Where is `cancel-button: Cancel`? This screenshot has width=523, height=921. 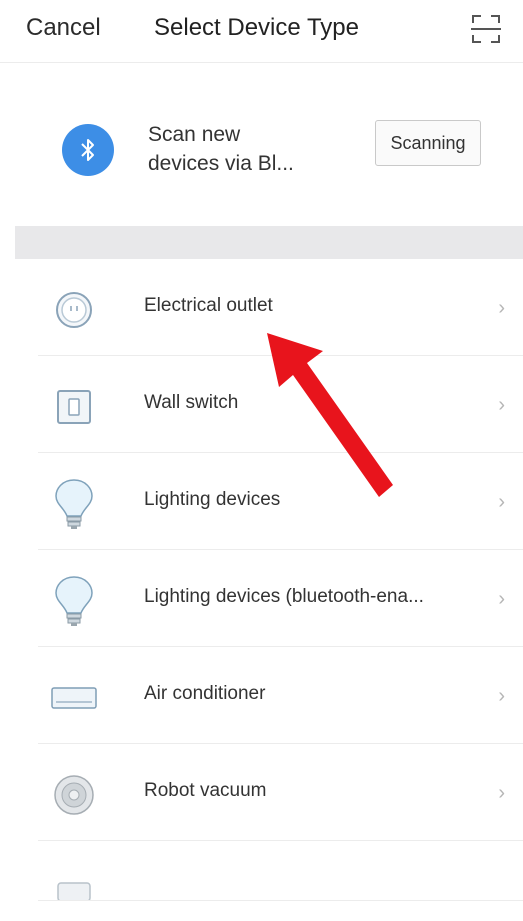 cancel-button: Cancel is located at coordinates (63, 28).